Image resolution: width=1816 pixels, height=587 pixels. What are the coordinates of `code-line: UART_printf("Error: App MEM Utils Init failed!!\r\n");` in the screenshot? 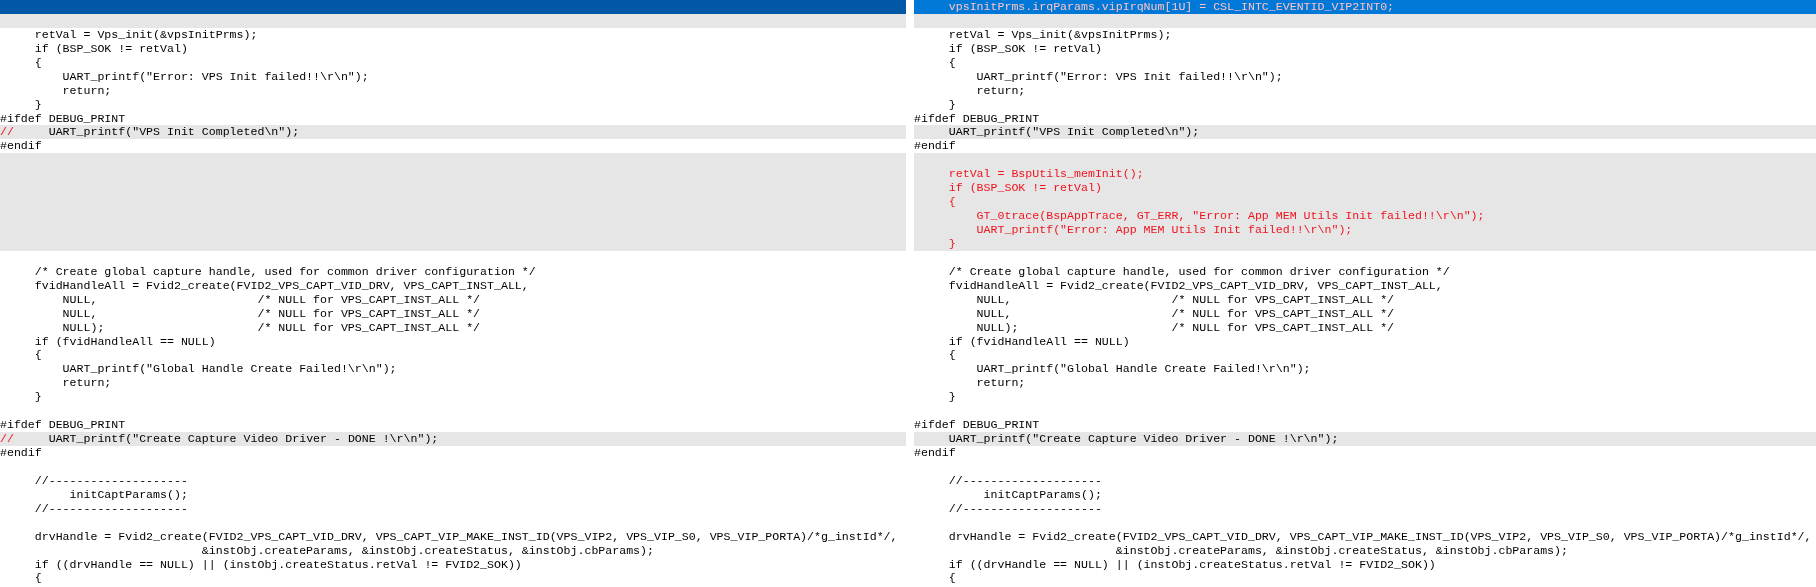 It's located at (1164, 230).